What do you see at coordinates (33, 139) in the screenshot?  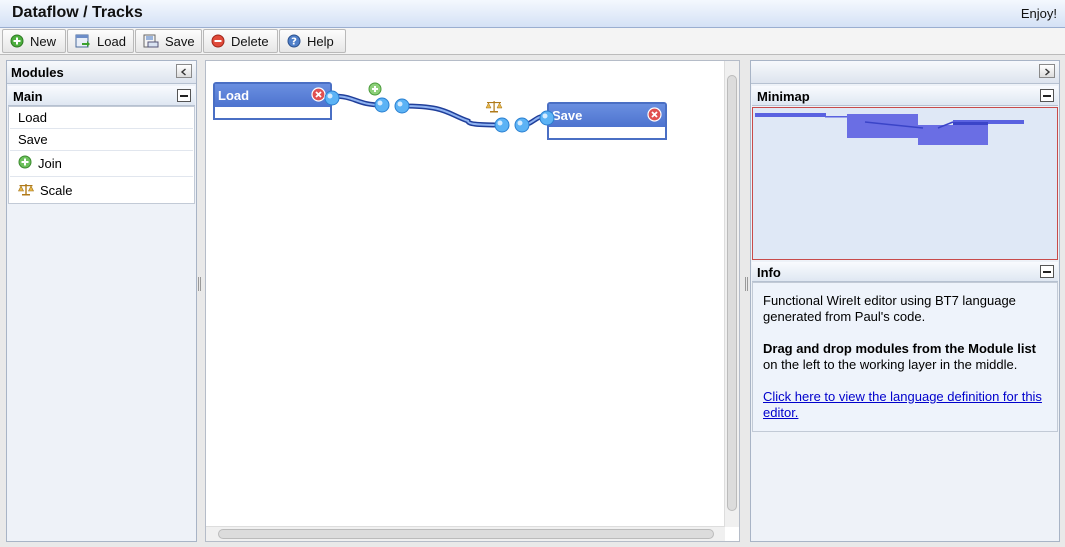 I see `module-item-label: Save` at bounding box center [33, 139].